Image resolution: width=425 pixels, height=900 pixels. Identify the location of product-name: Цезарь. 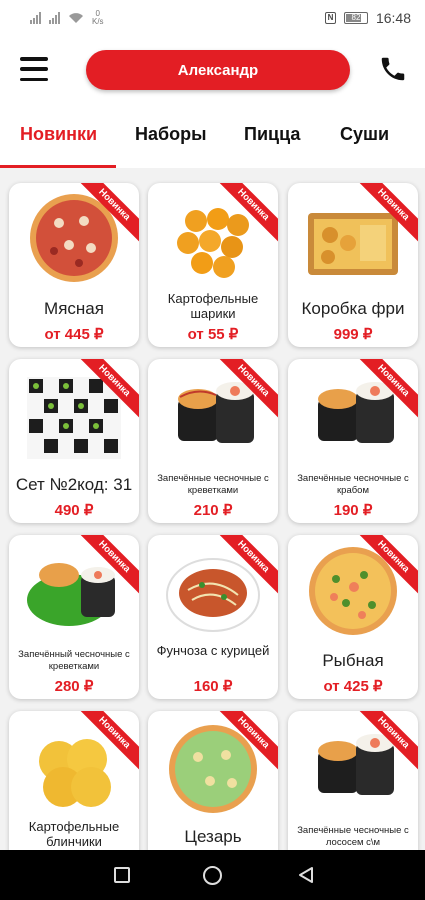
(213, 836).